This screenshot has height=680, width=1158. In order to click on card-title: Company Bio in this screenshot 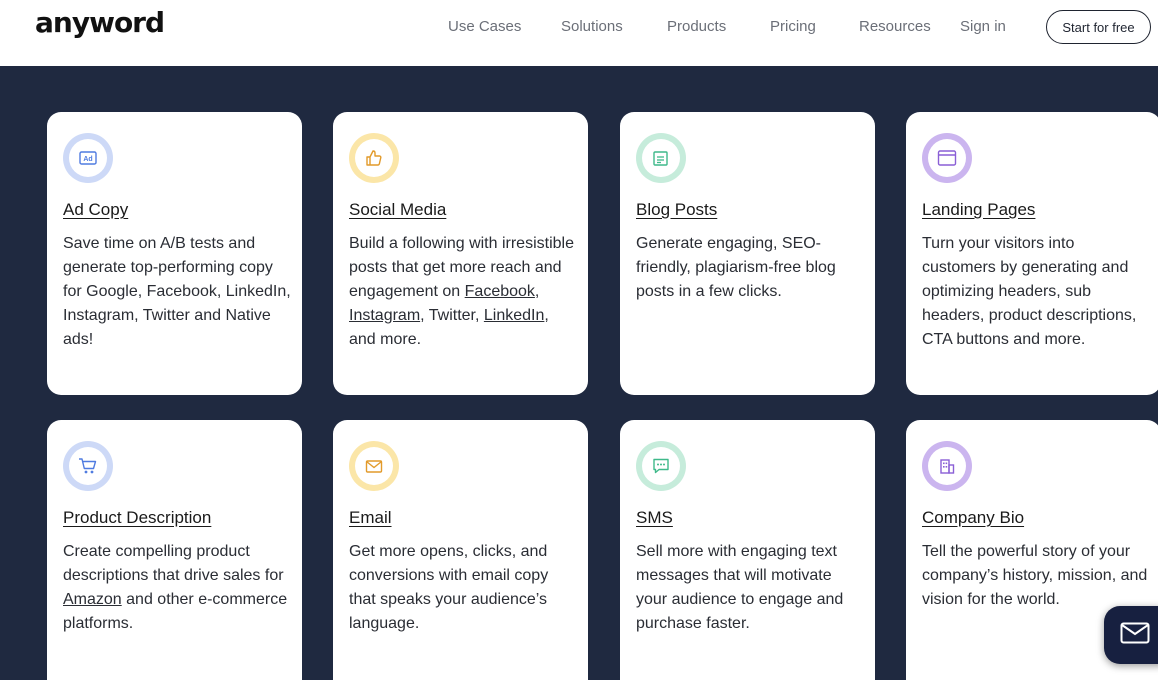, I will do `click(973, 518)`.